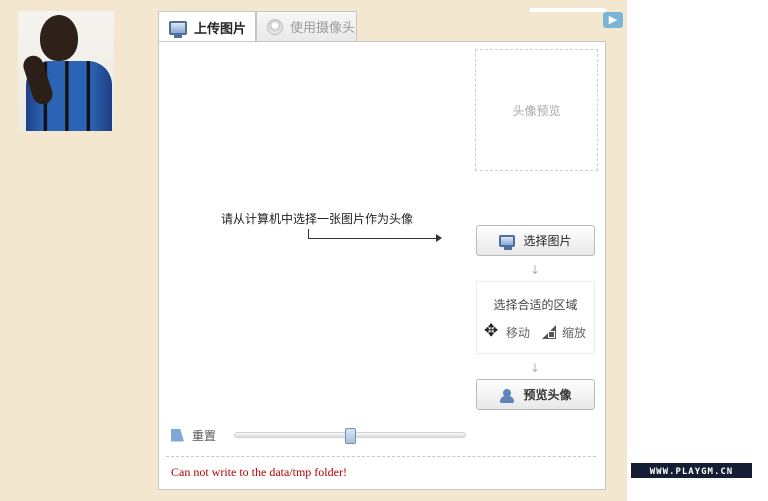 The height and width of the screenshot is (501, 768). Describe the element at coordinates (535, 305) in the screenshot. I see `steps-title: 选择合适的区域` at that location.